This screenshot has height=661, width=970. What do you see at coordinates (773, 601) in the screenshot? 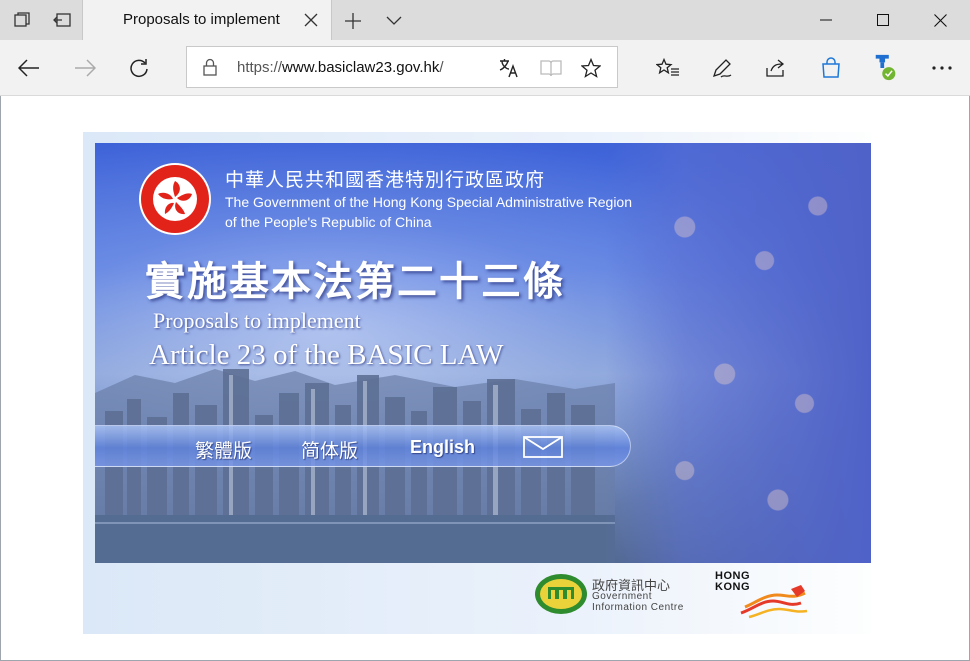
I see `brand-hong-kong-dragon-logo` at bounding box center [773, 601].